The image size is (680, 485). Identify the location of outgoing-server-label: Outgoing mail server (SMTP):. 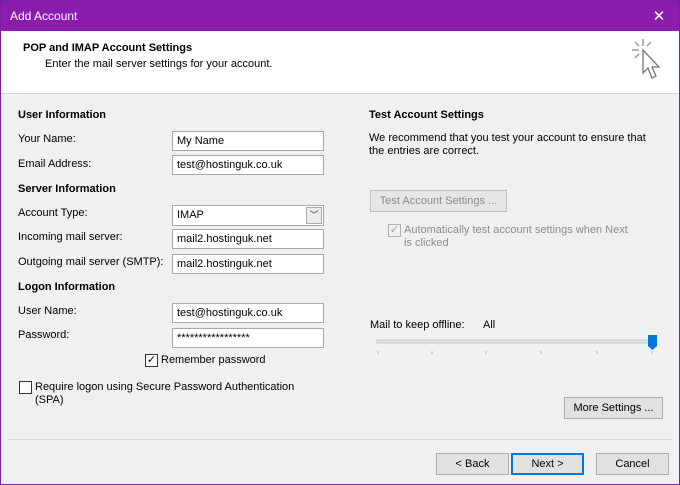
(91, 262).